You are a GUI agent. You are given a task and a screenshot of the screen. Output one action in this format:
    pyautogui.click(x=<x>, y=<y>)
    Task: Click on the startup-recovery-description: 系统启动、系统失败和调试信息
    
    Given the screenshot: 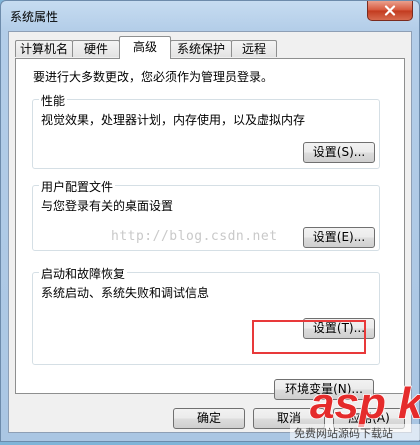 What is the action you would take?
    pyautogui.click(x=125, y=293)
    